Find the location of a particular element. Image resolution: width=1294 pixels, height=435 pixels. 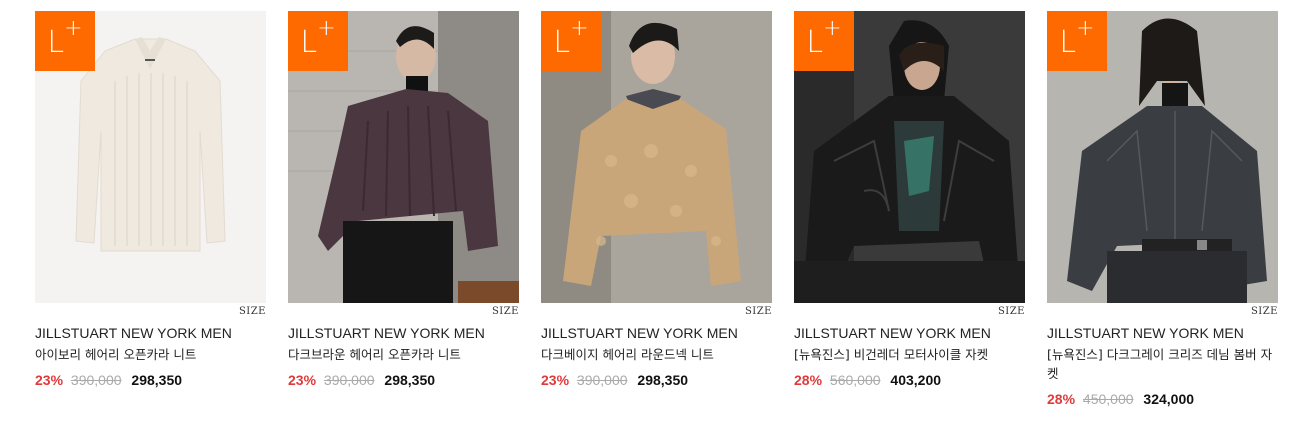

price-row: 28% 560,000 403,200 is located at coordinates (909, 380).